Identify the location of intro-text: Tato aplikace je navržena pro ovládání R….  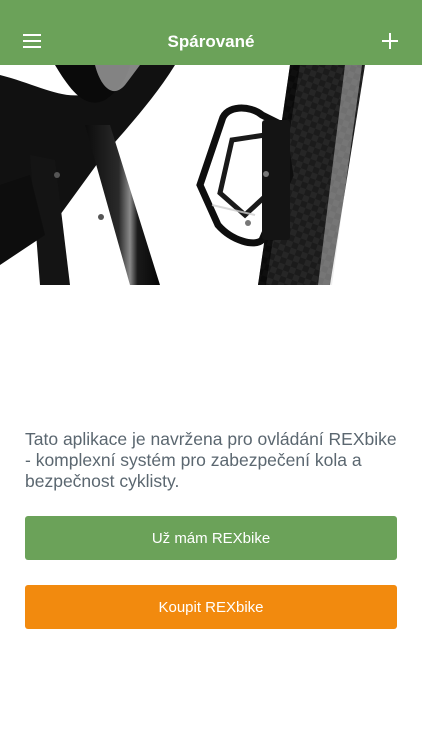
(211, 460).